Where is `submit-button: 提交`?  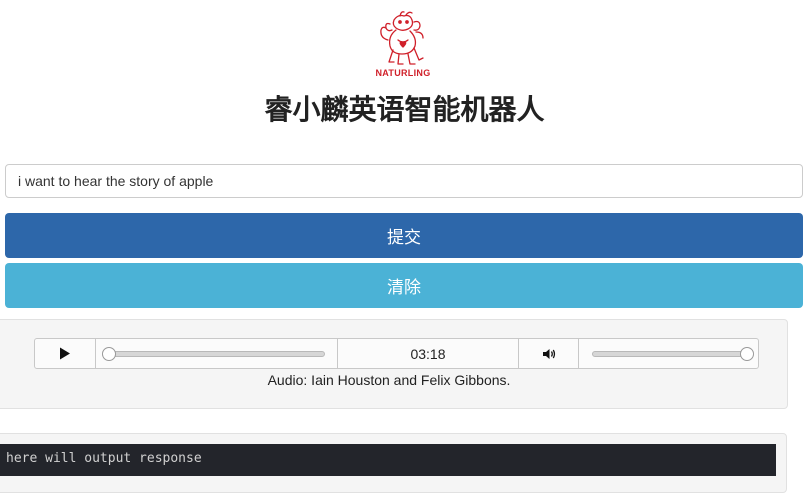 submit-button: 提交 is located at coordinates (404, 235).